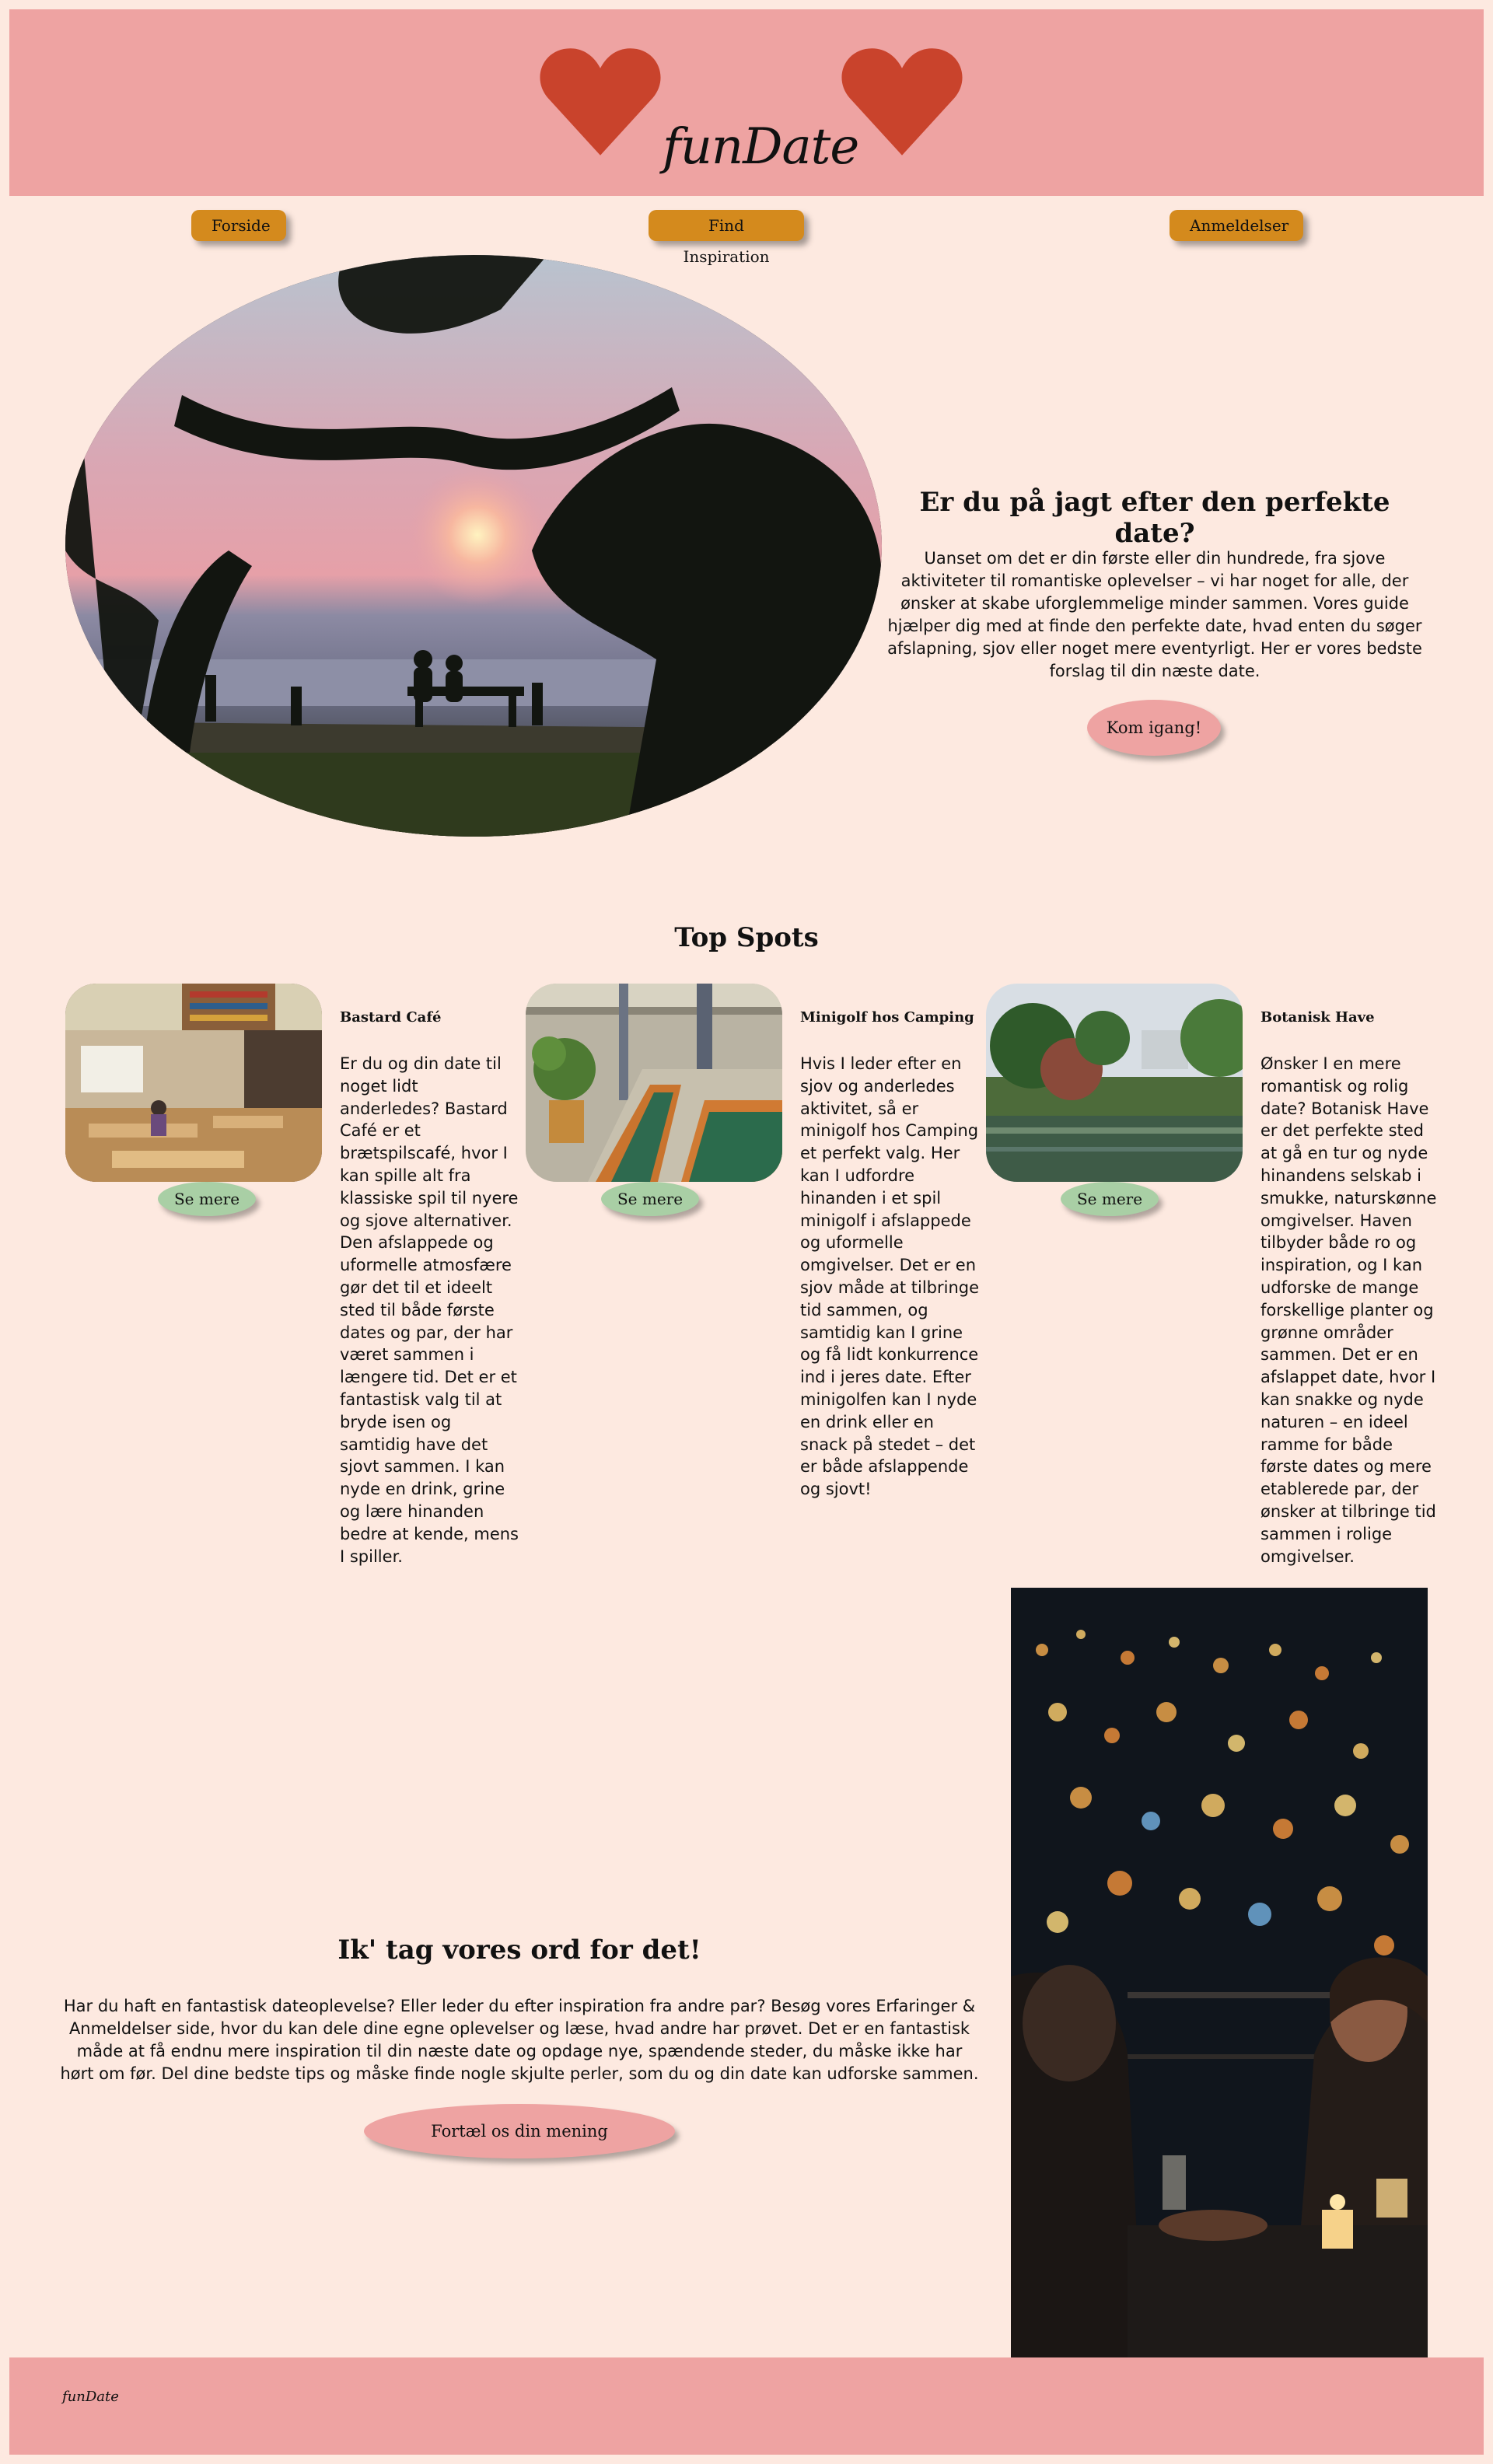  What do you see at coordinates (726, 238) in the screenshot?
I see `nav-find-inspiration-button: Find Inspiration` at bounding box center [726, 238].